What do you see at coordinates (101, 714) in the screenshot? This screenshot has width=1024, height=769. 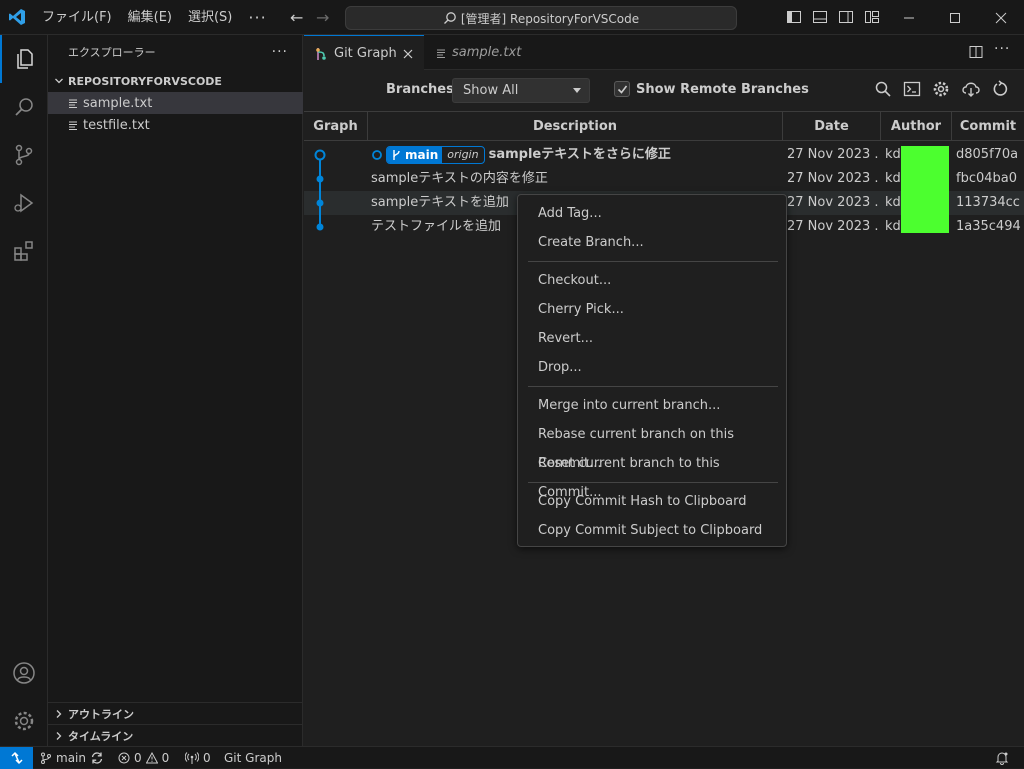 I see `outline-label: アウトライン` at bounding box center [101, 714].